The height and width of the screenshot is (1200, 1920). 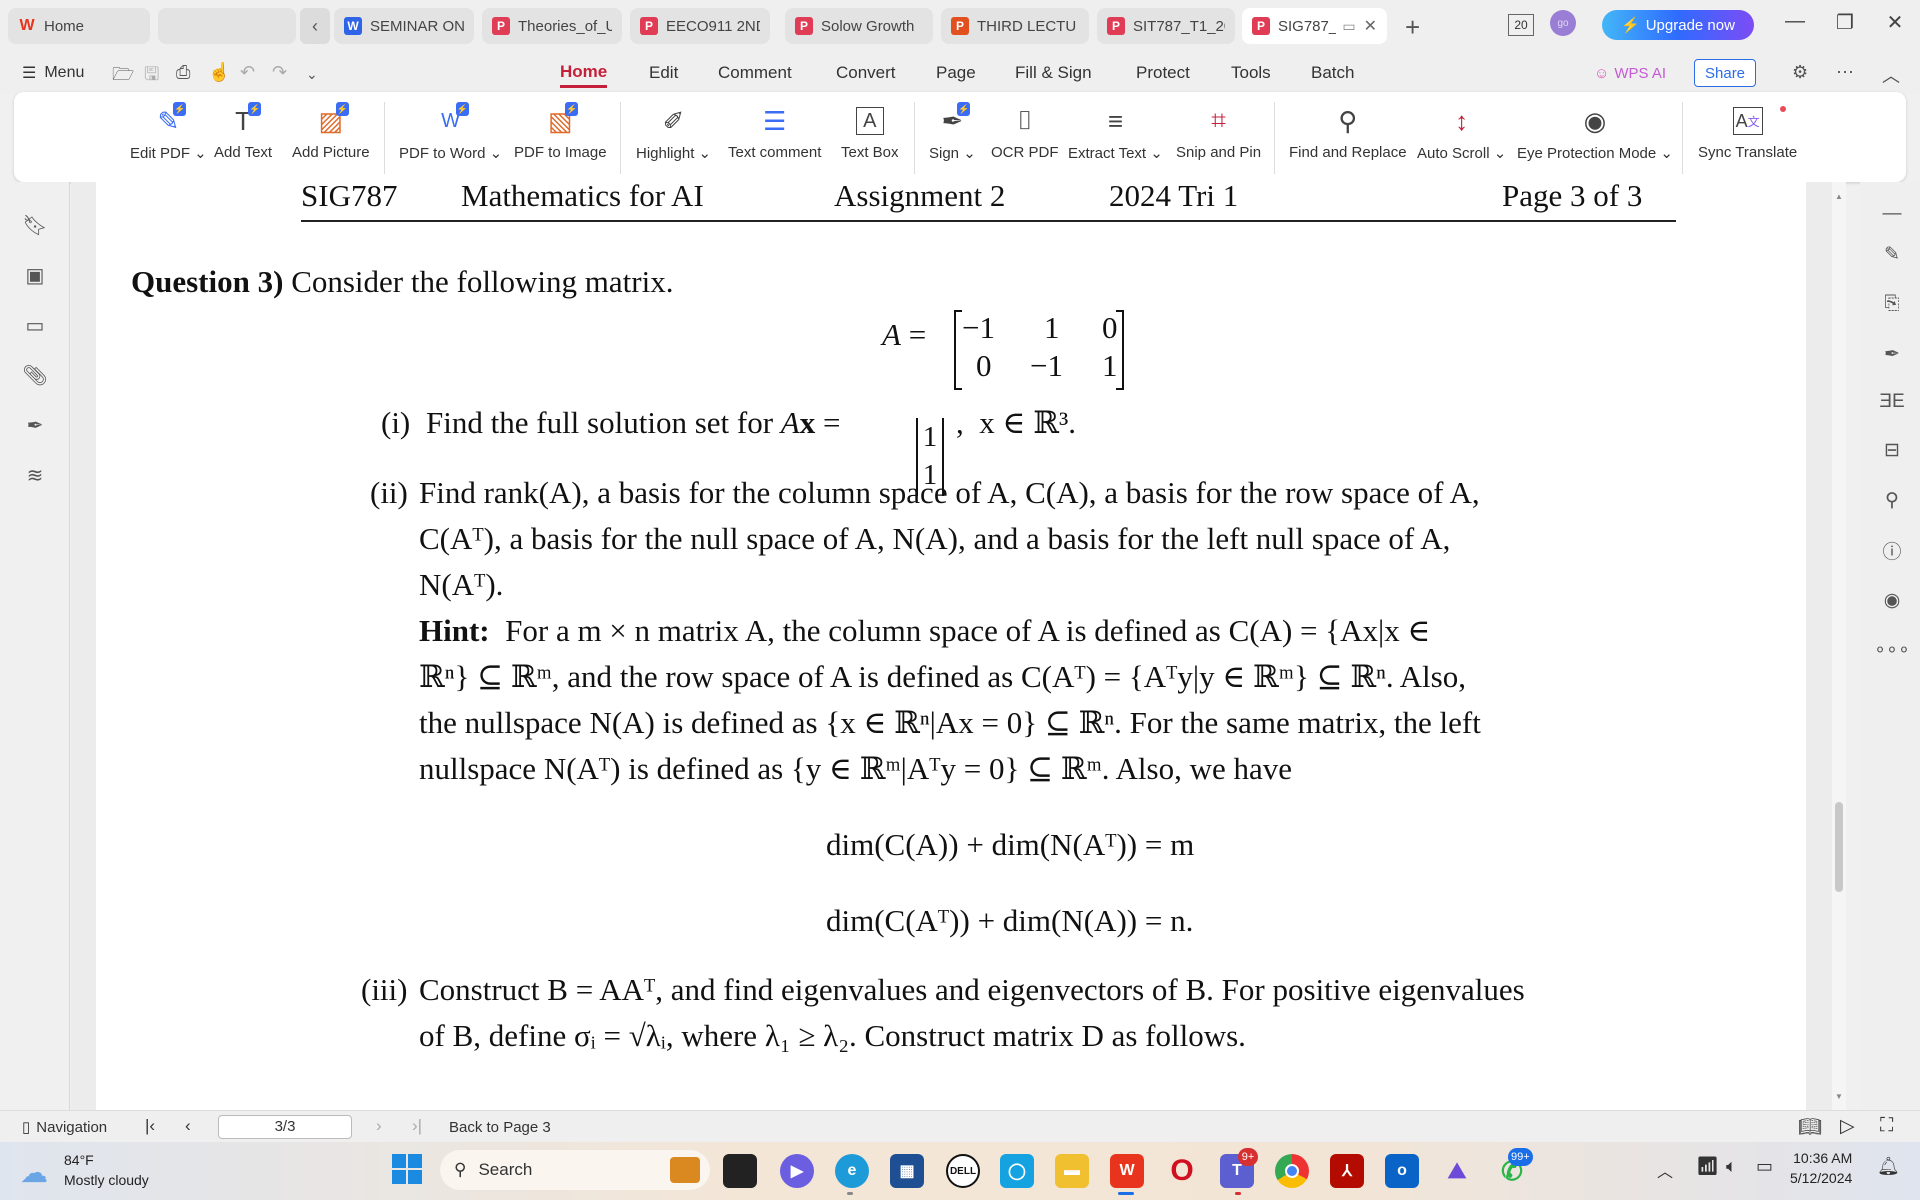 I want to click on sync-translate-button: A 文 Sync Translate, so click(x=1747, y=140).